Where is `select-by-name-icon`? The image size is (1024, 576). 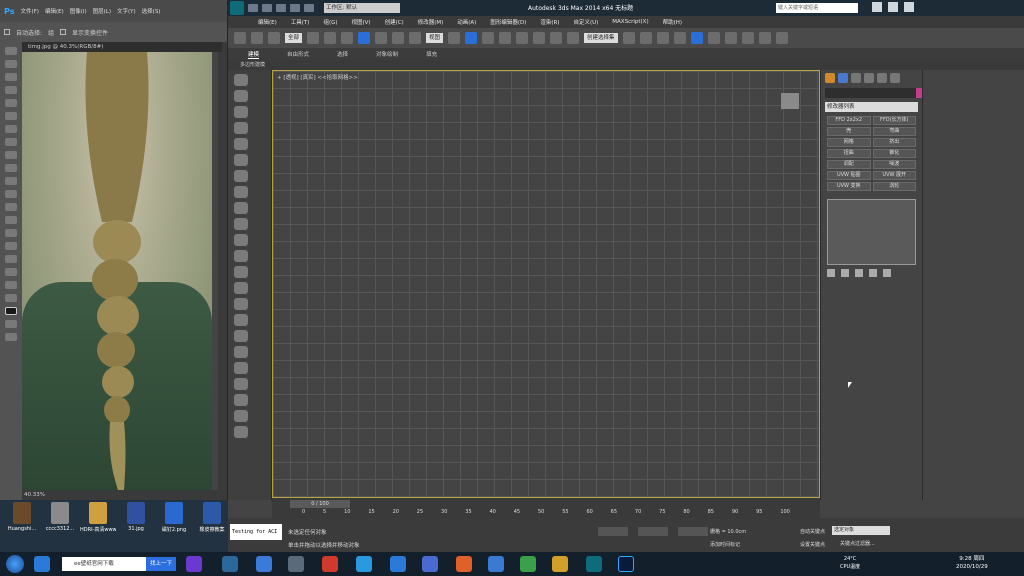
select-by-name-icon is located at coordinates (330, 38).